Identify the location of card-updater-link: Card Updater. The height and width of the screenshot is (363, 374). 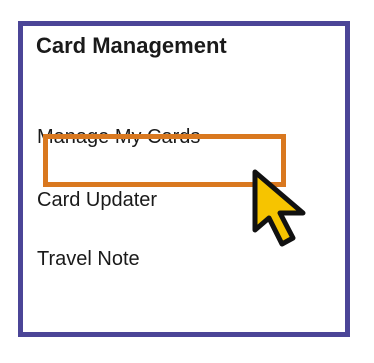
(97, 200).